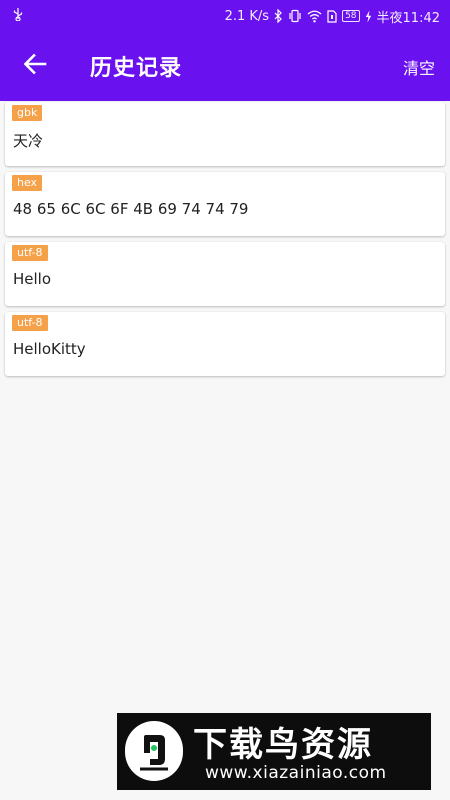 The width and height of the screenshot is (450, 800). I want to click on battery-level: 58, so click(351, 15).